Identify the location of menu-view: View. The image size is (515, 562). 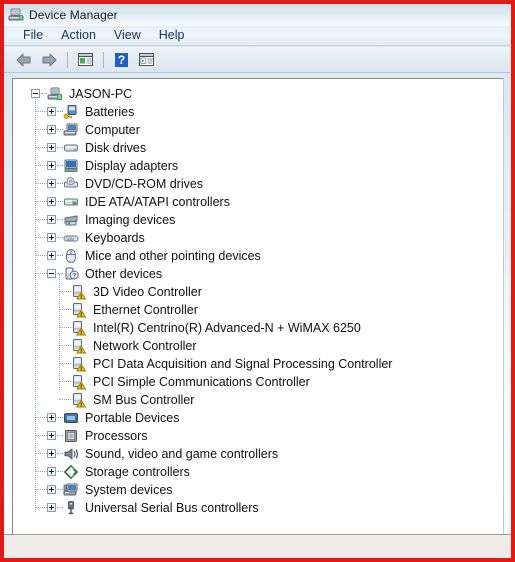
(127, 35).